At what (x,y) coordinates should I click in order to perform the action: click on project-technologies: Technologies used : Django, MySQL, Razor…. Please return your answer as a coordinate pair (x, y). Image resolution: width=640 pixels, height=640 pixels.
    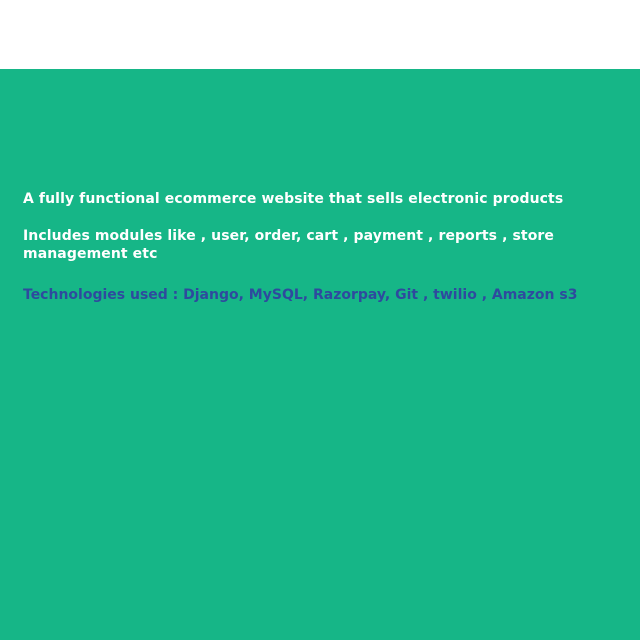
    Looking at the image, I should click on (300, 295).